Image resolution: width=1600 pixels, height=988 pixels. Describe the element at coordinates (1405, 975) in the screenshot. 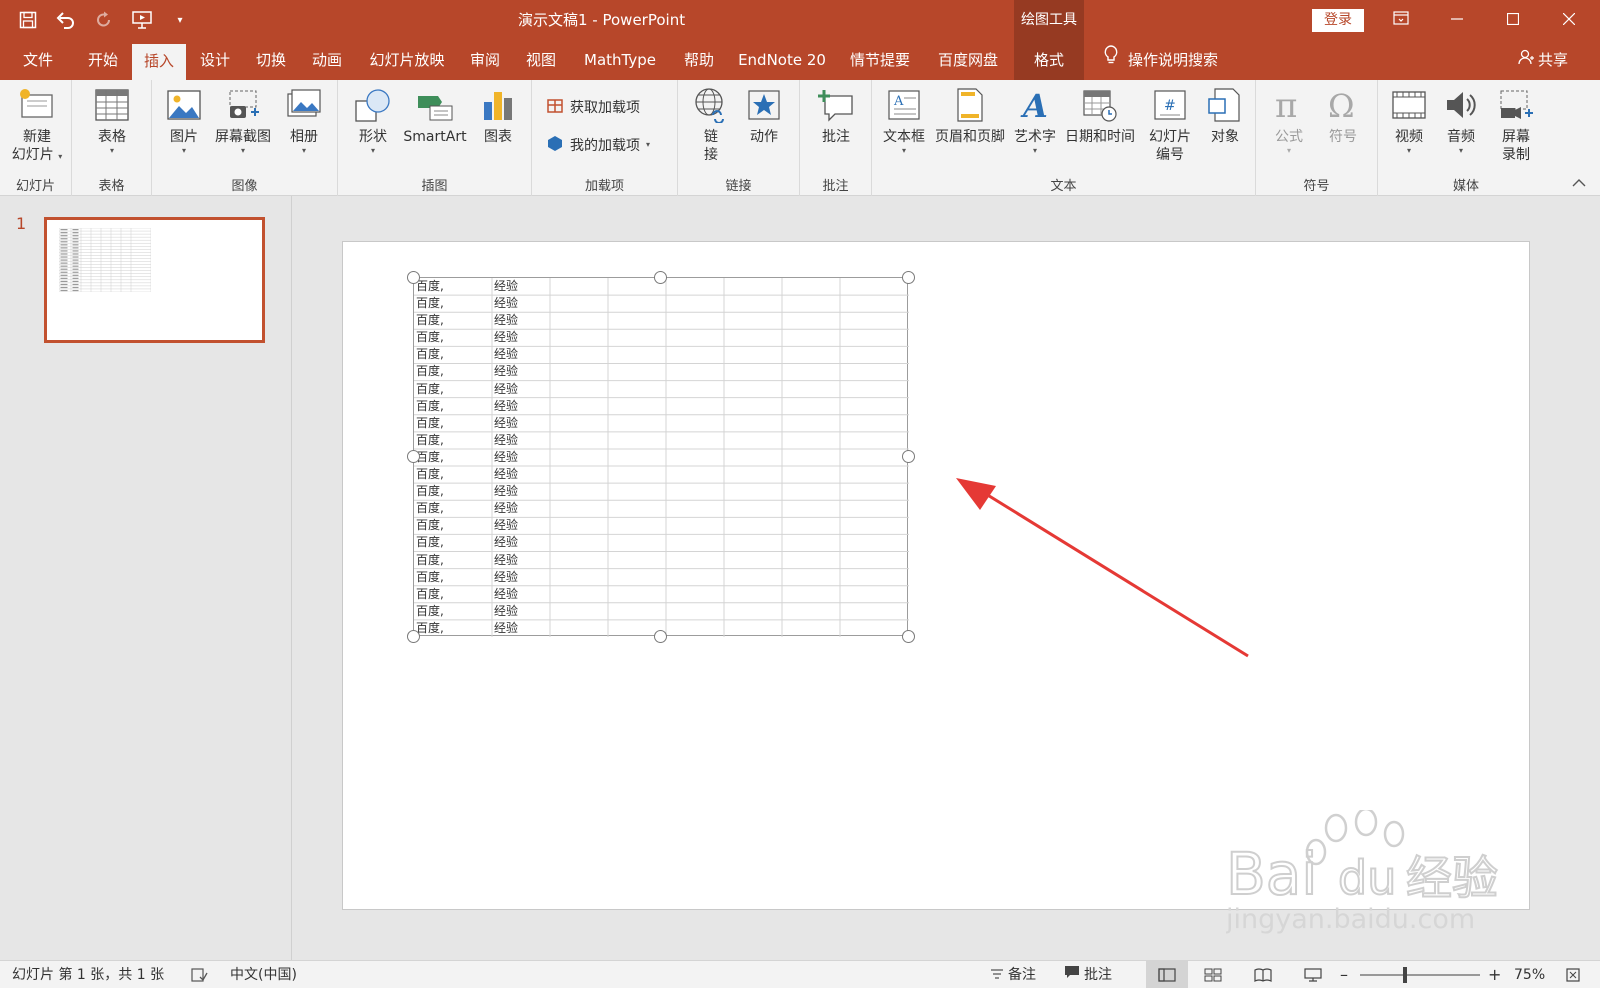

I see `zoom-slider-thumb` at that location.